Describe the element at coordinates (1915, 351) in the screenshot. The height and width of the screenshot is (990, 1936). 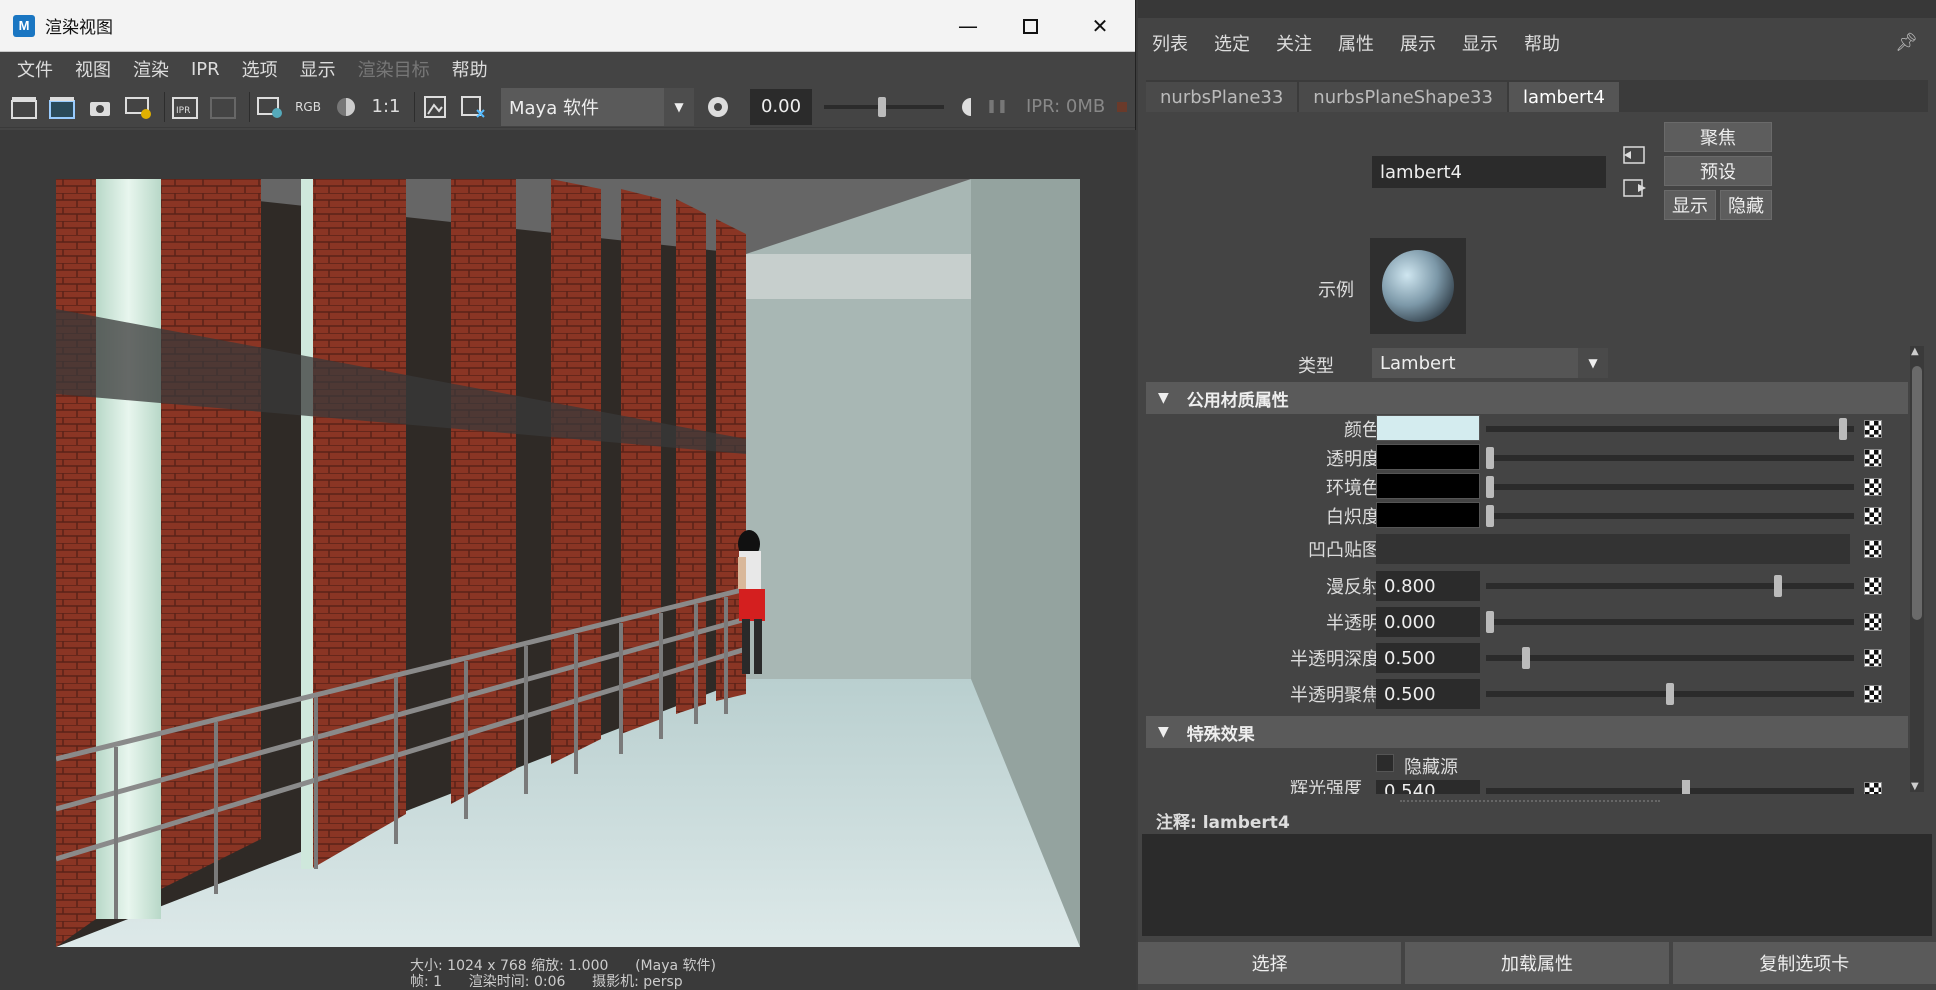
I see `scroll-up-icon: ▲` at that location.